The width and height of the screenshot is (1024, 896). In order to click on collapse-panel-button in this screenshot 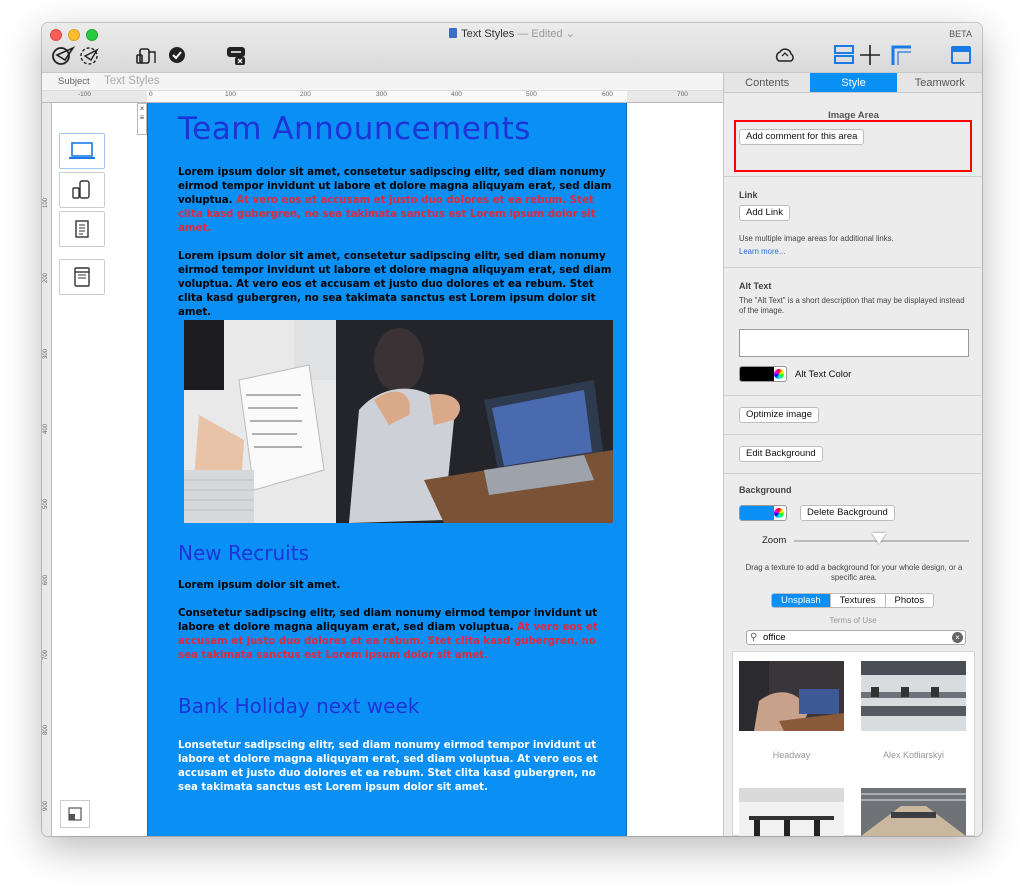, I will do `click(75, 814)`.